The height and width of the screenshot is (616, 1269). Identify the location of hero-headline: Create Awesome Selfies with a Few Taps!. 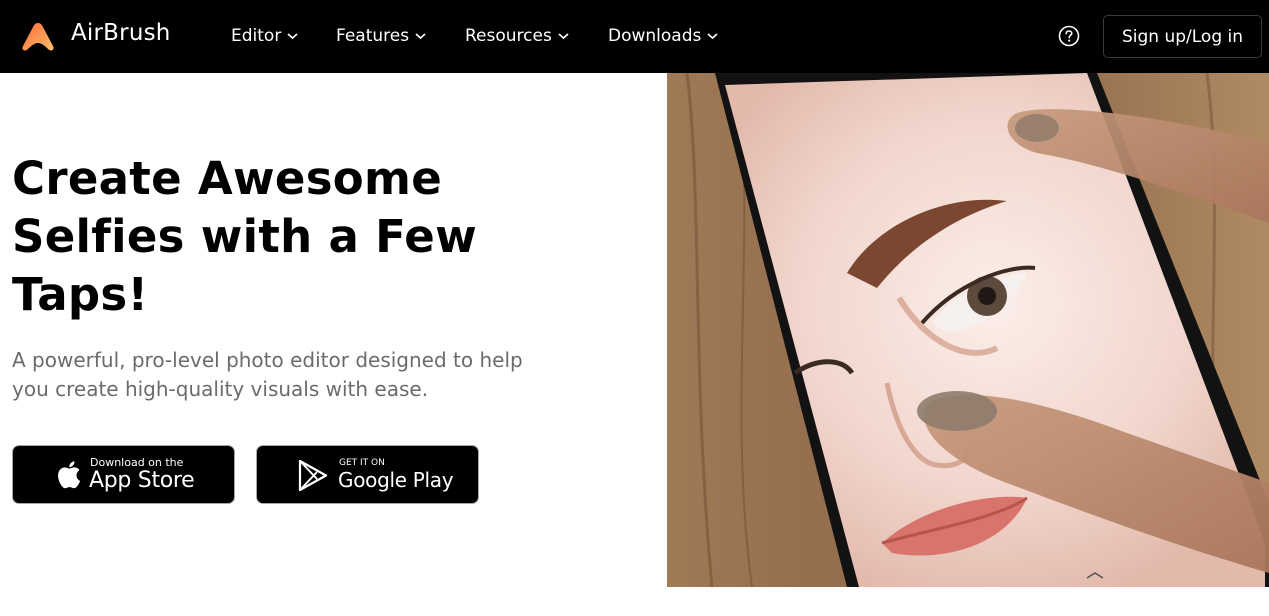
(312, 237).